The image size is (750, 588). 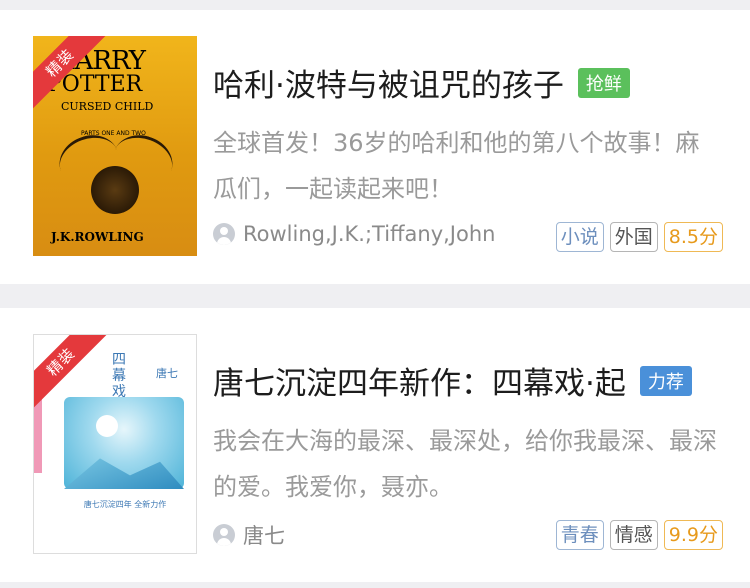 I want to click on nest-illustration, so click(x=115, y=190).